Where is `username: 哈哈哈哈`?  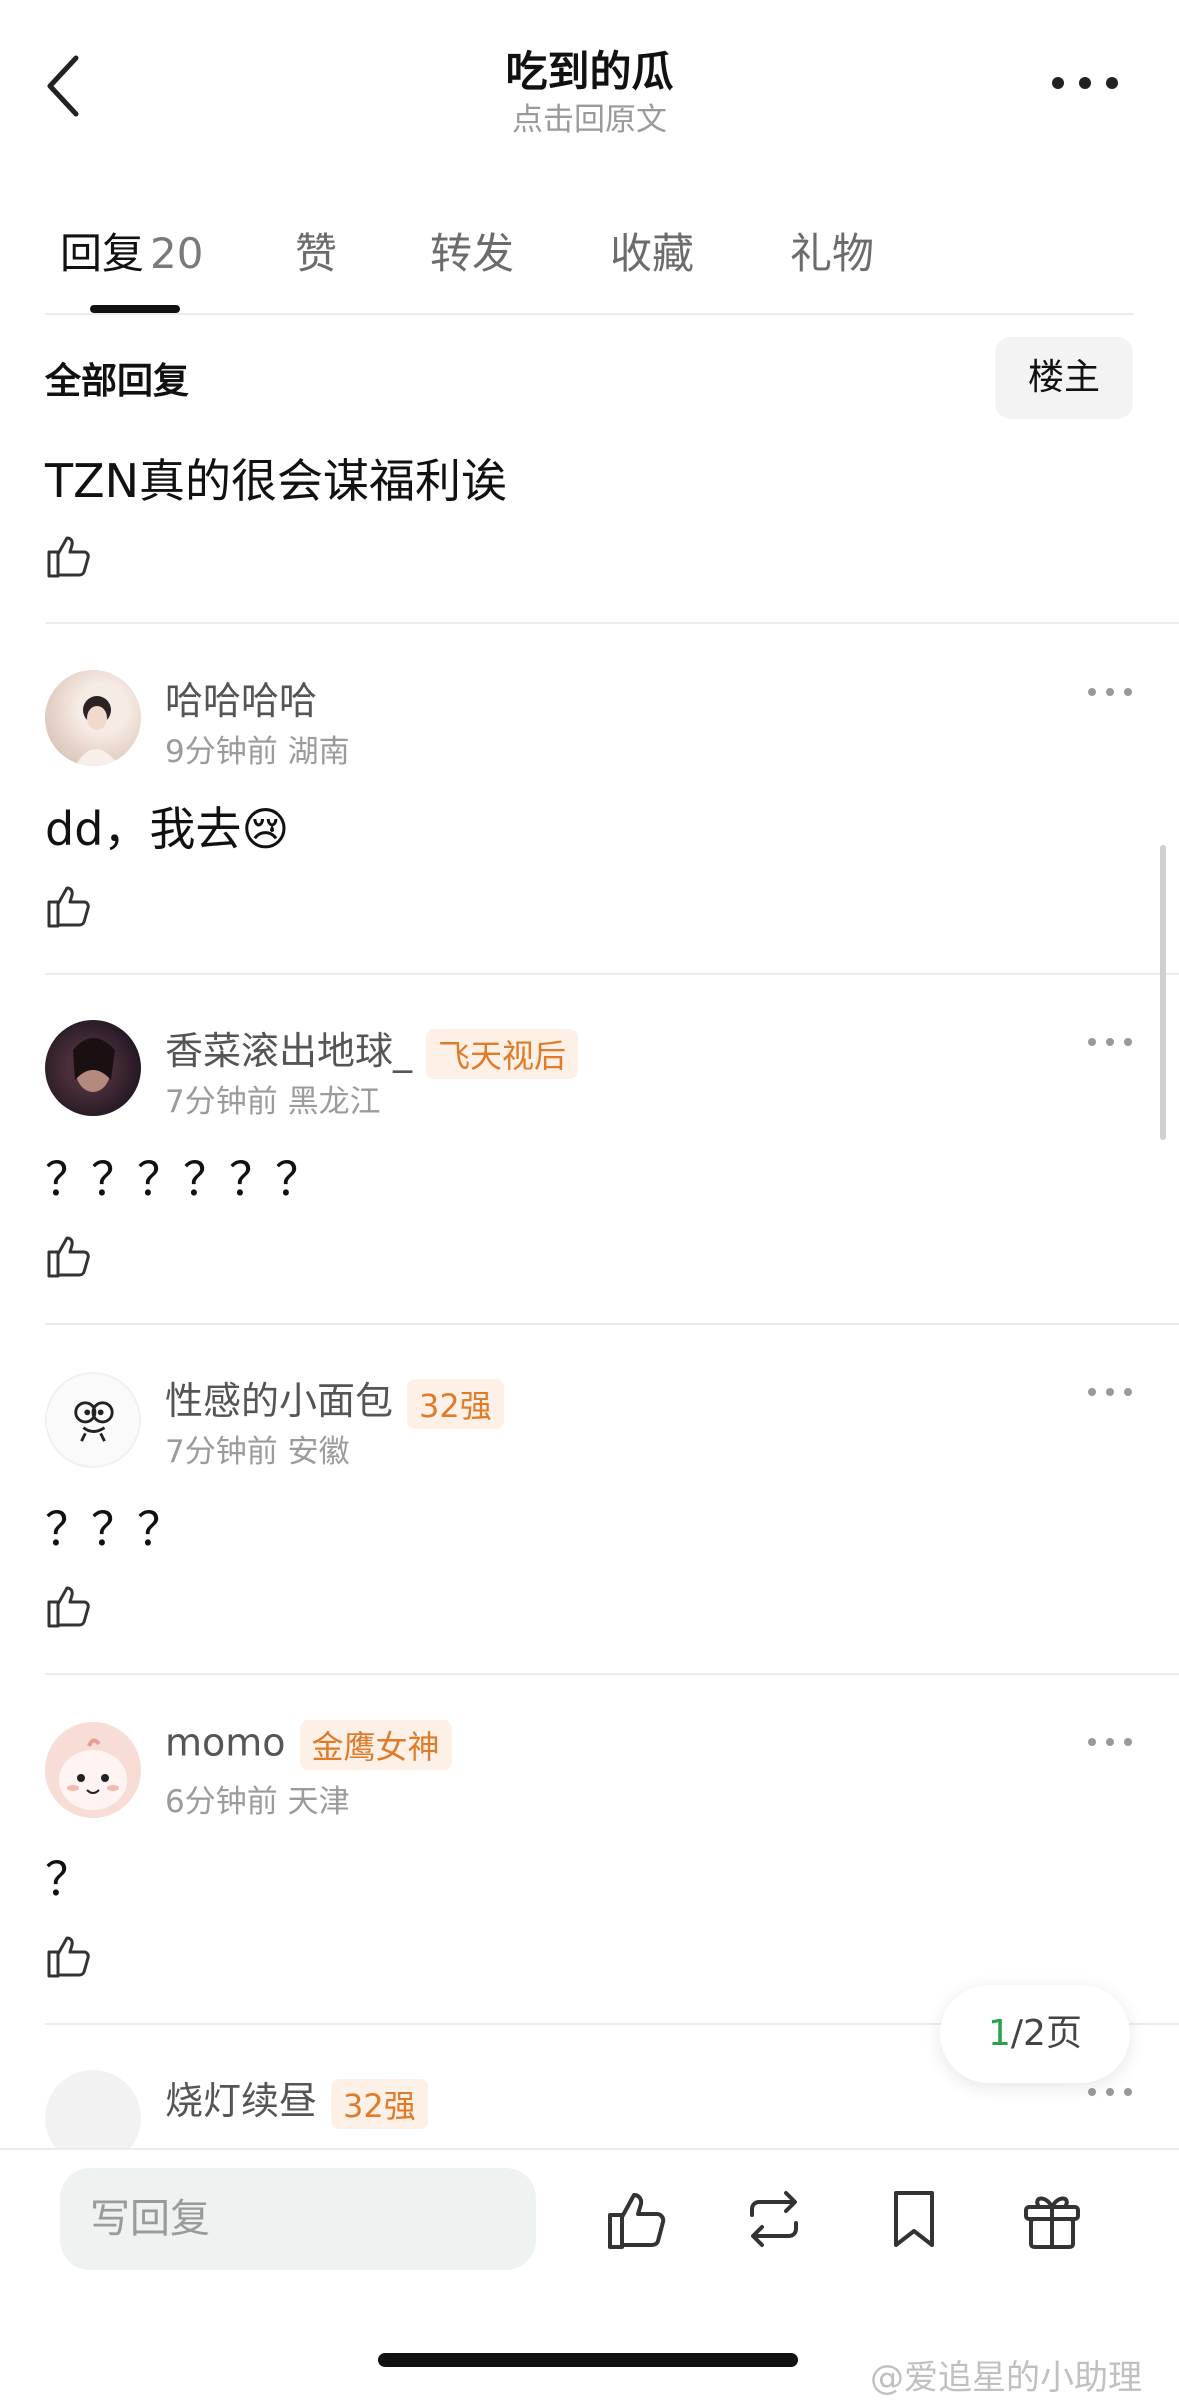
username: 哈哈哈哈 is located at coordinates (241, 697).